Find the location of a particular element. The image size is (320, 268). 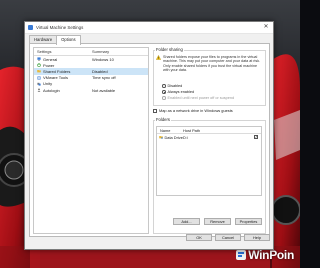

list-item-shared-folders: Shared Folders Disabled is located at coordinates (91, 71).